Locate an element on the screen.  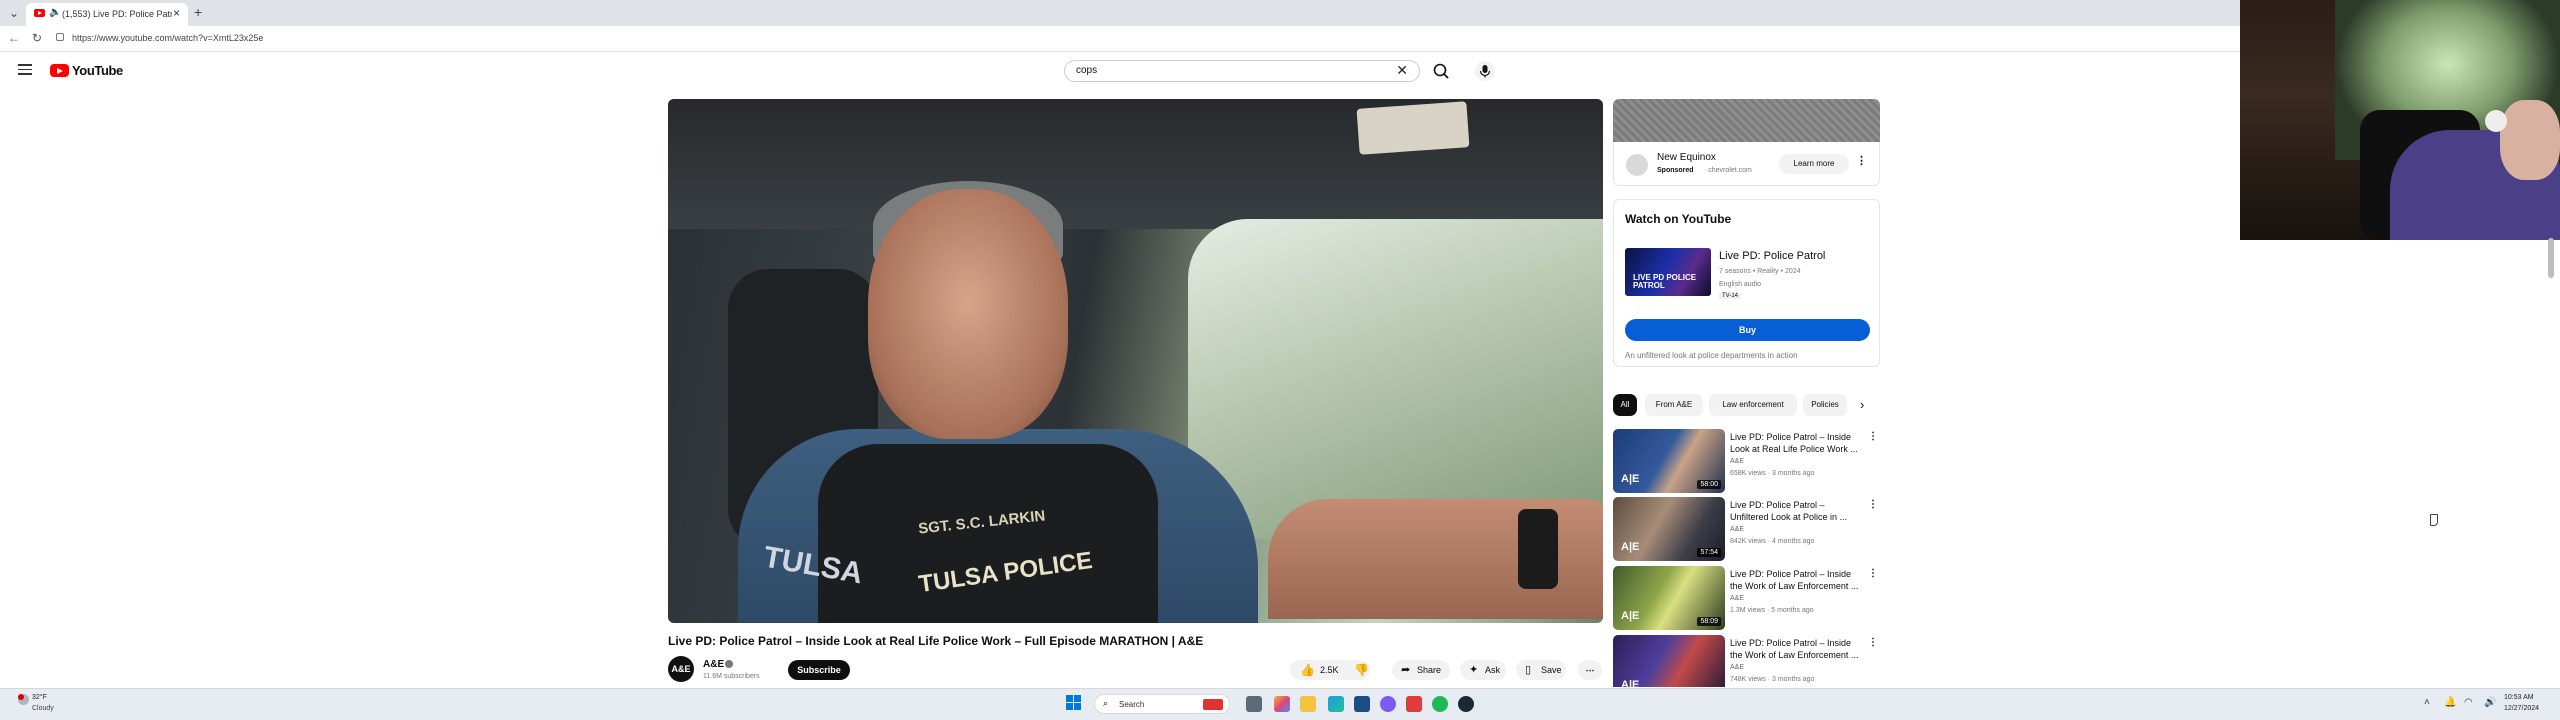
ad-sponsored-label: Sponsored is located at coordinates (1675, 170).